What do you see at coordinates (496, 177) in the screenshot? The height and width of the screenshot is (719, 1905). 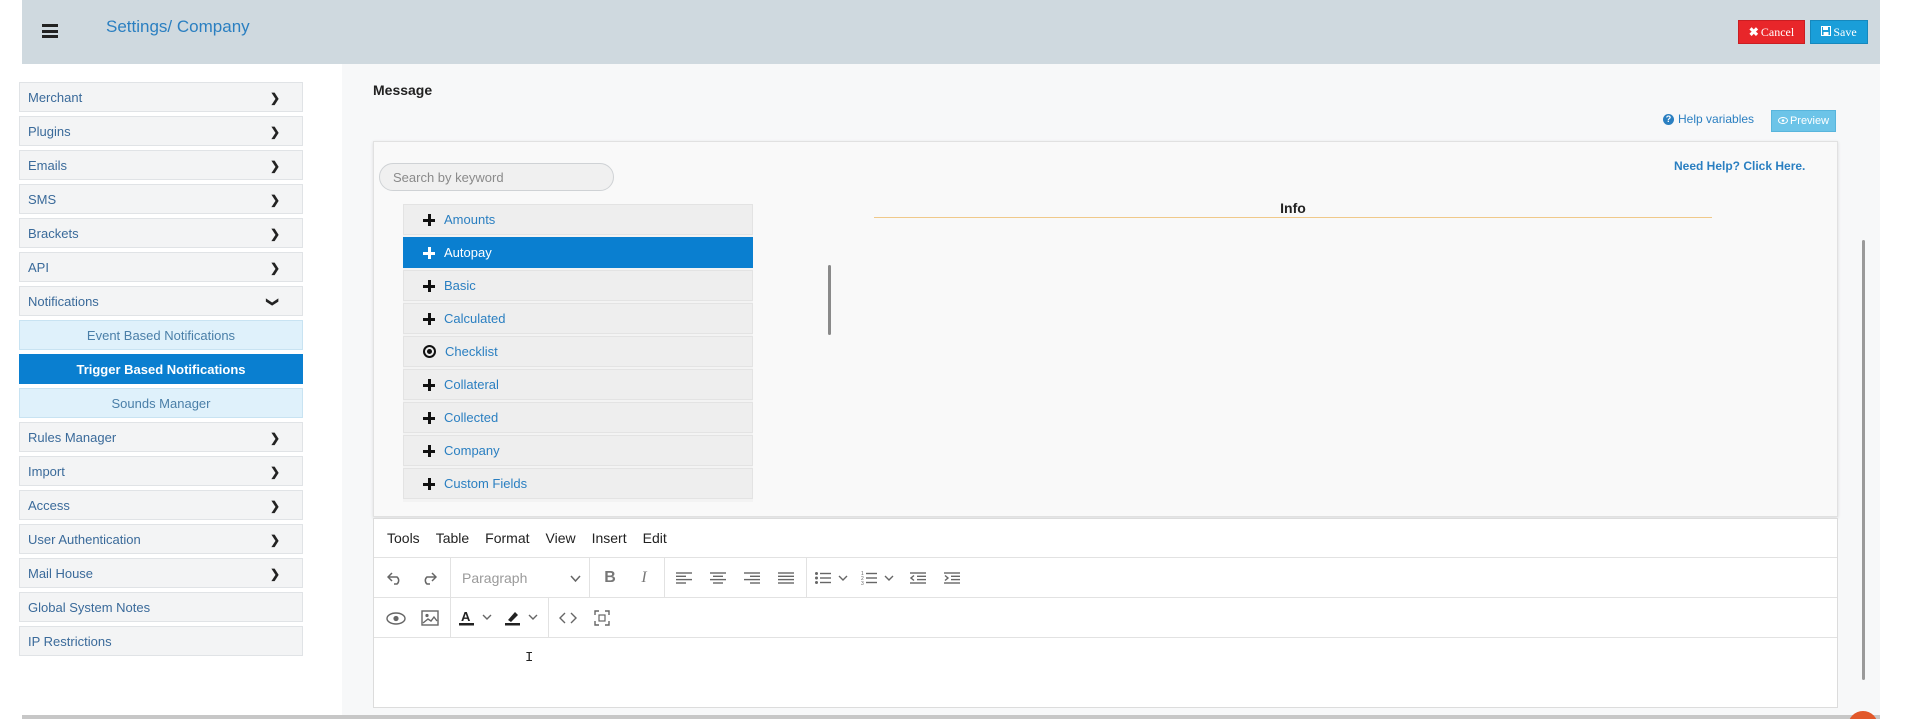 I see `variable-search-input` at bounding box center [496, 177].